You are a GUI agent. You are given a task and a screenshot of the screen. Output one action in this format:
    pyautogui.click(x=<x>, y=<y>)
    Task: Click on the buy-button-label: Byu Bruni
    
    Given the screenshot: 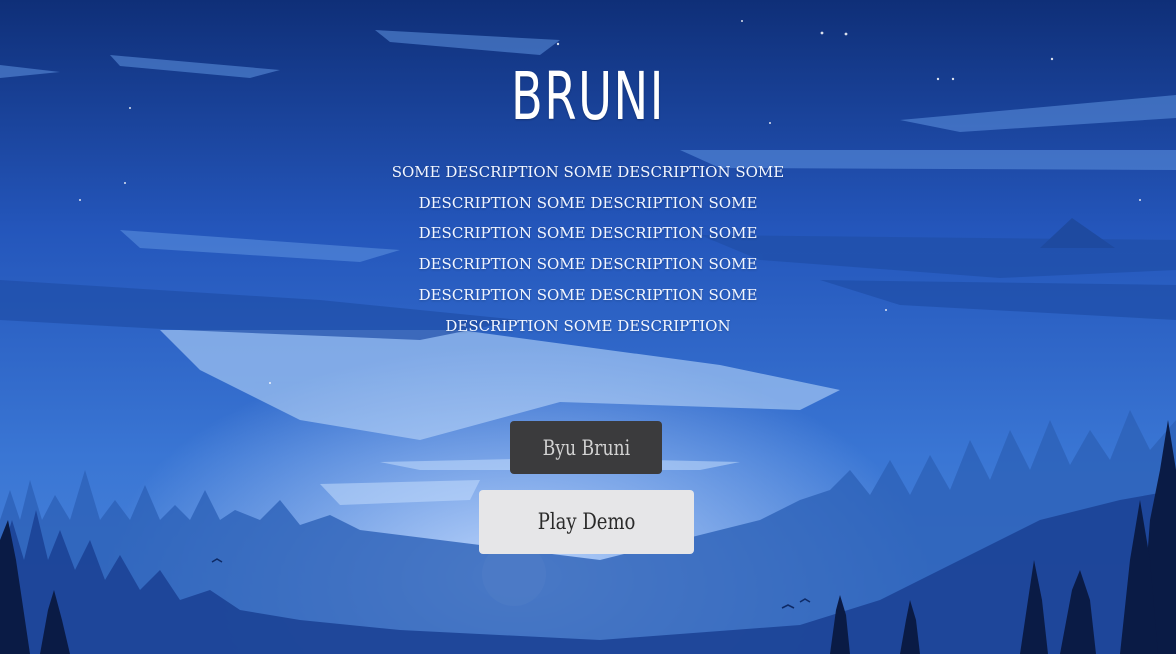 What is the action you would take?
    pyautogui.click(x=586, y=447)
    